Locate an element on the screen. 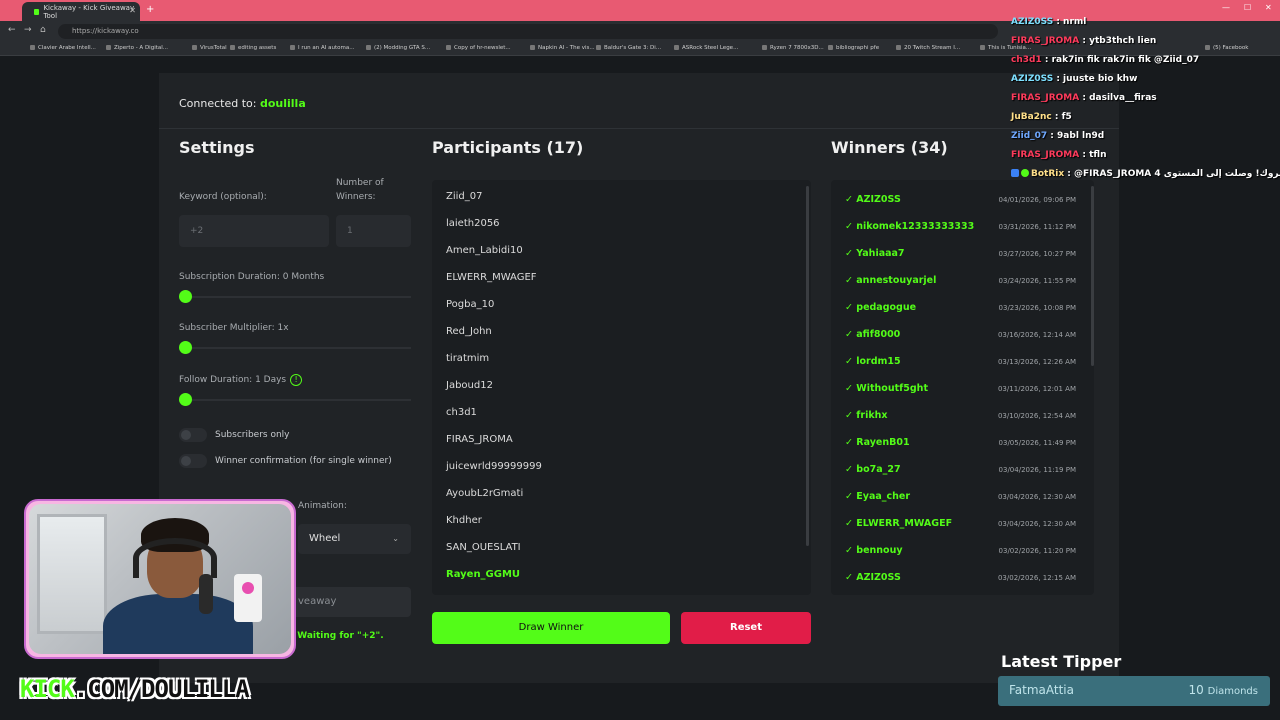 This screenshot has height=720, width=1280. chat-message: AZIZ0SS : juuste bio khw is located at coordinates (1074, 79).